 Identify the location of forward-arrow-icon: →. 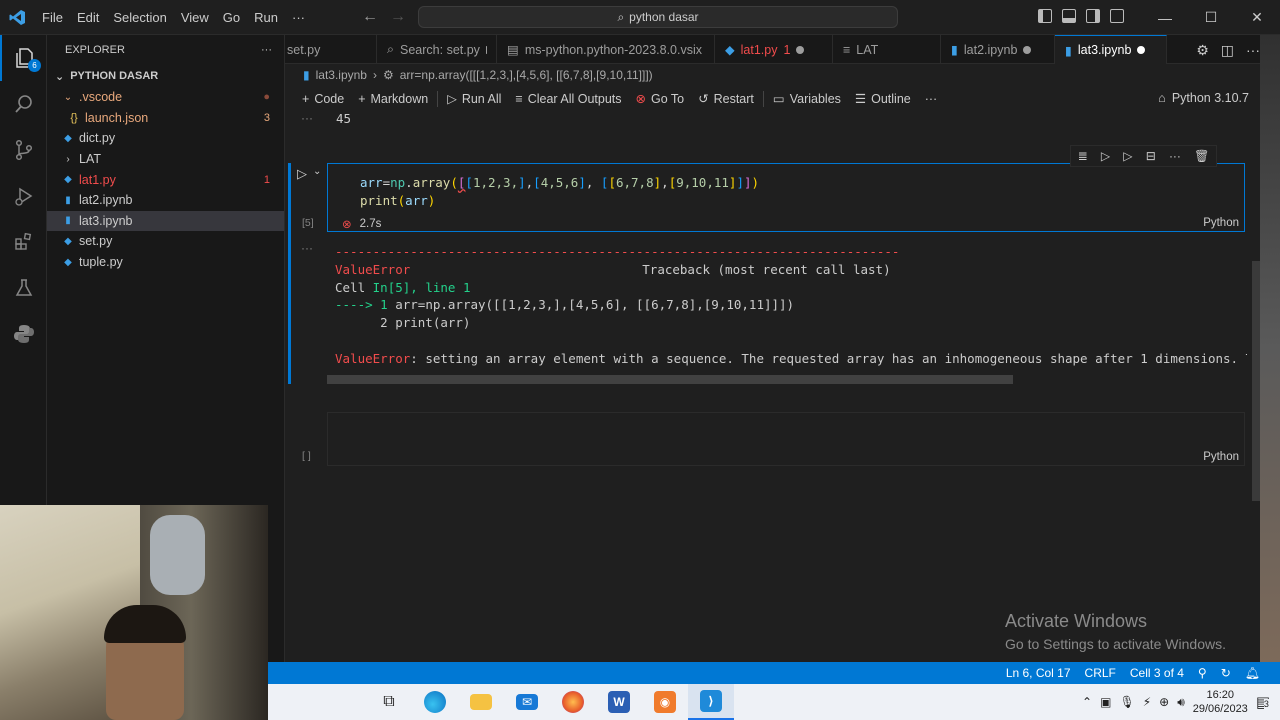
(398, 17).